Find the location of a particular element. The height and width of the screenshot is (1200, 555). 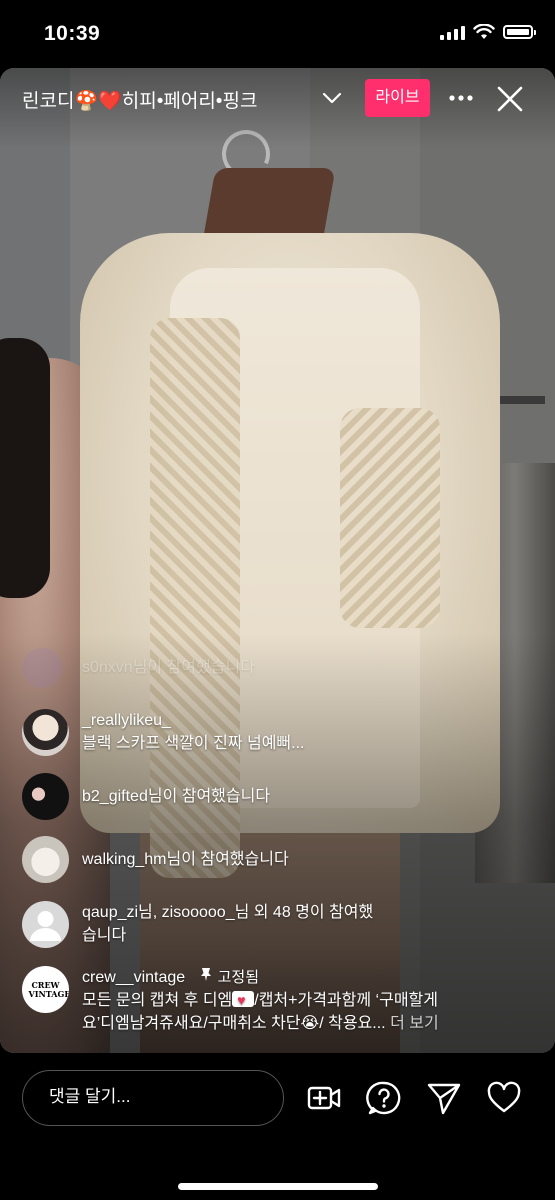

comment-text: walking_hm님이 참여했습니다 is located at coordinates (302, 859).